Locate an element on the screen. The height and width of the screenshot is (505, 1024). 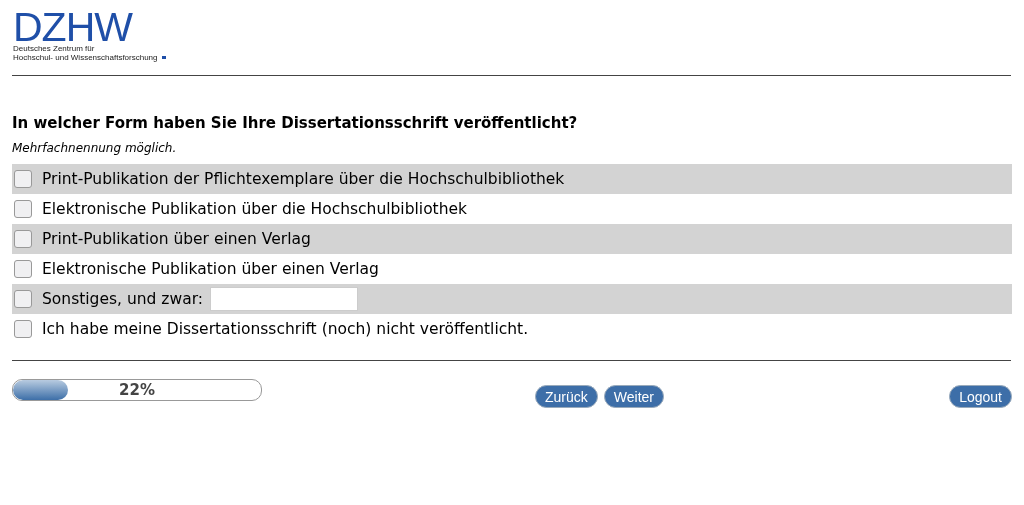
question-hint: Mehrfachnennung möglich. is located at coordinates (95, 148).